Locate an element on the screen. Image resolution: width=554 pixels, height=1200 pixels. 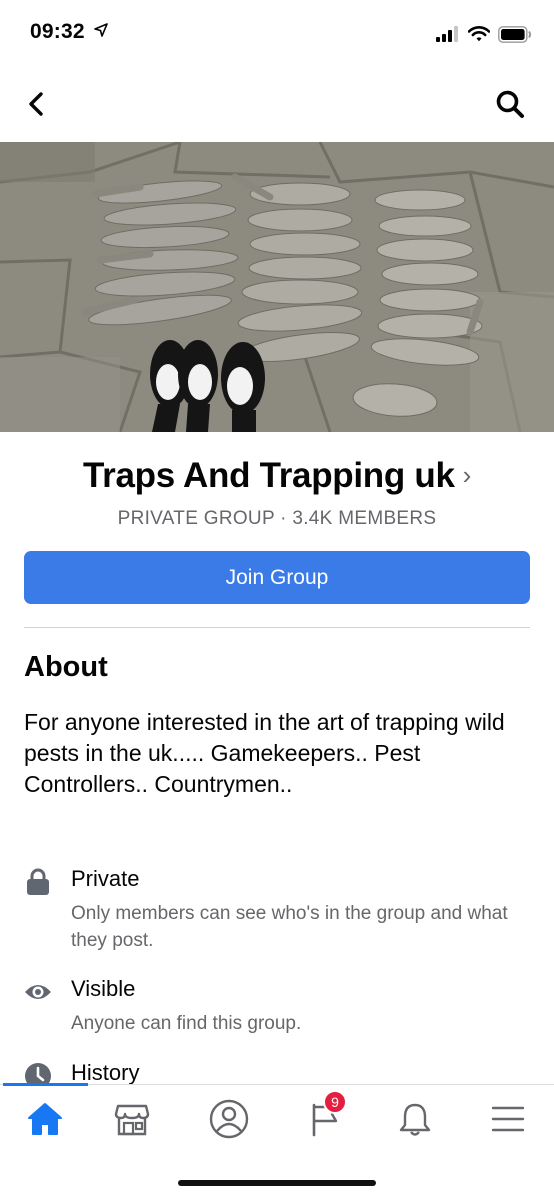
home-indicator is located at coordinates (277, 1183).